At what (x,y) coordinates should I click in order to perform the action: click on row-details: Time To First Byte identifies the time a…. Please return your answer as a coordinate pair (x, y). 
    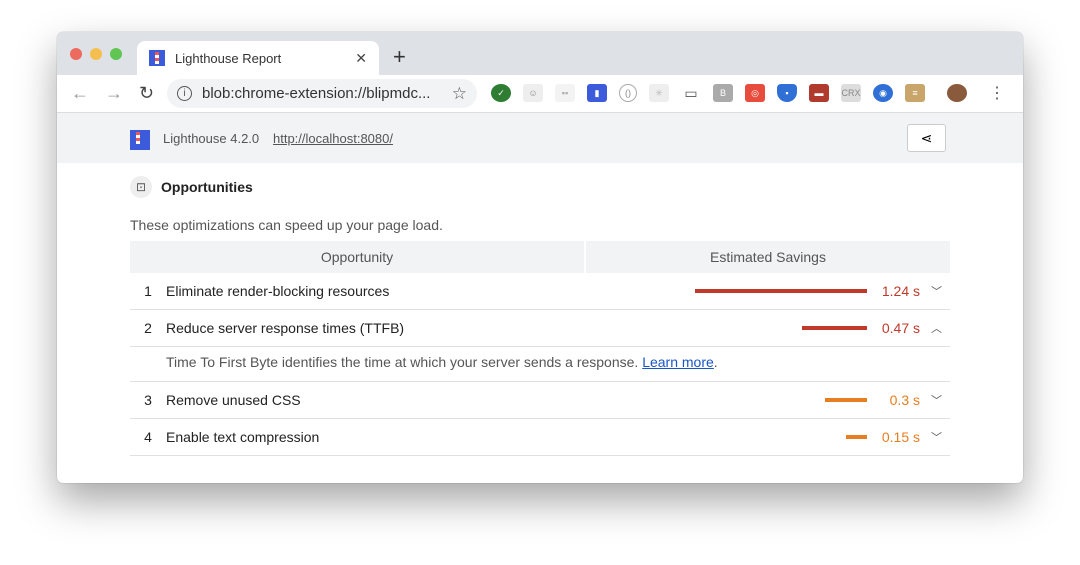
    Looking at the image, I should click on (540, 364).